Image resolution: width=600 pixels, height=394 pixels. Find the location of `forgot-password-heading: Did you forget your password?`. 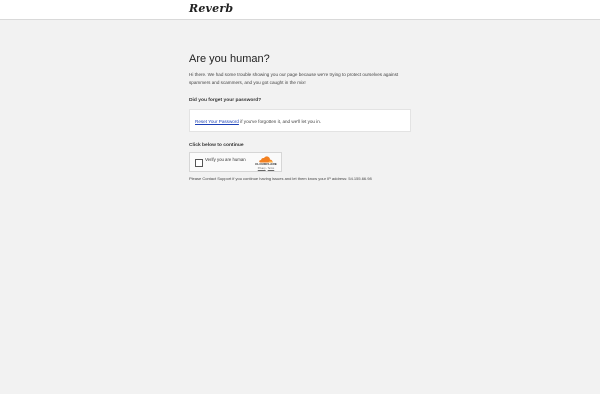

forgot-password-heading: Did you forget your password? is located at coordinates (225, 101).